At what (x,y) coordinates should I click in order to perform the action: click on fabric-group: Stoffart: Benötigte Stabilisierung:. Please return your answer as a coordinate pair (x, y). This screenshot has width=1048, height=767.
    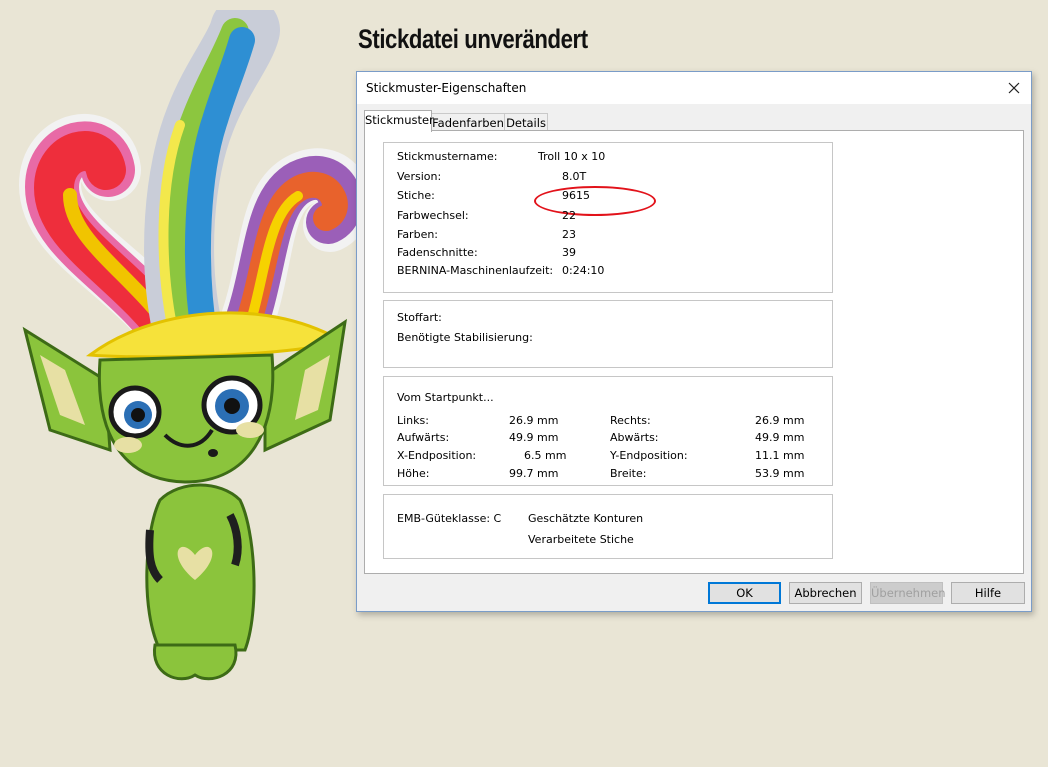
    Looking at the image, I should click on (608, 334).